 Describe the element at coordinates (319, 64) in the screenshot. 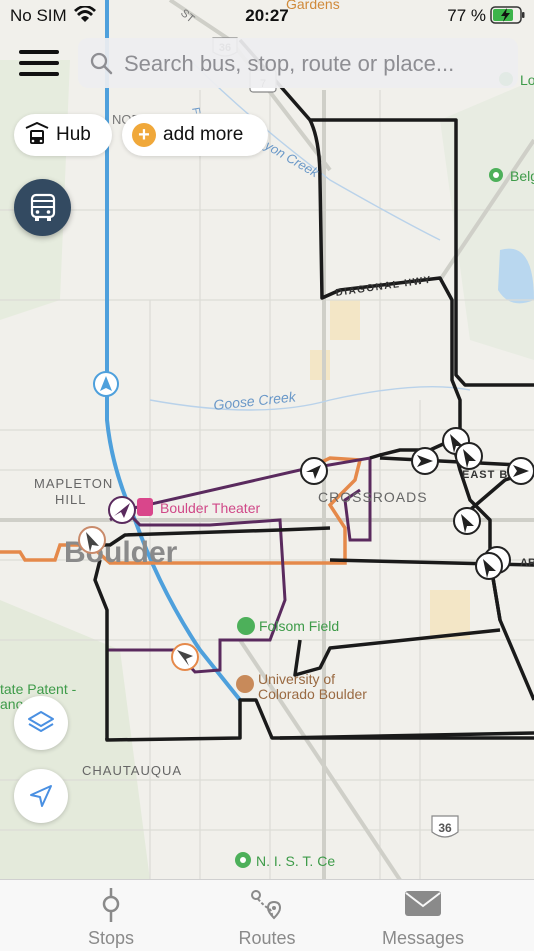

I see `search-input` at that location.